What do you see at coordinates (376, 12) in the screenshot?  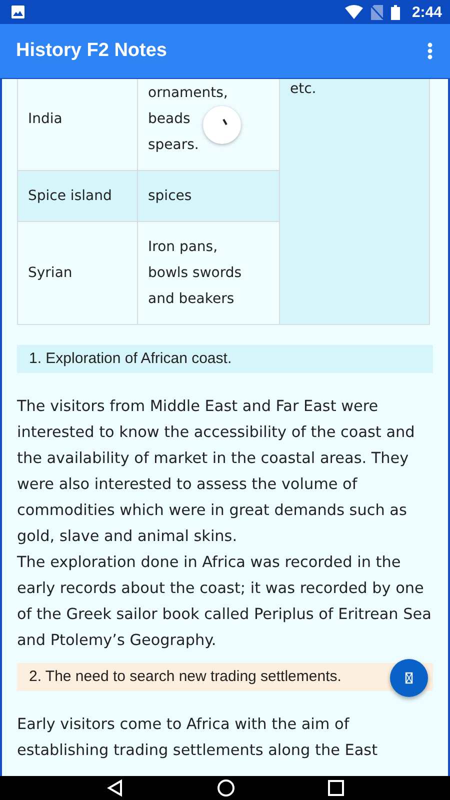 I see `no-sim-icon` at bounding box center [376, 12].